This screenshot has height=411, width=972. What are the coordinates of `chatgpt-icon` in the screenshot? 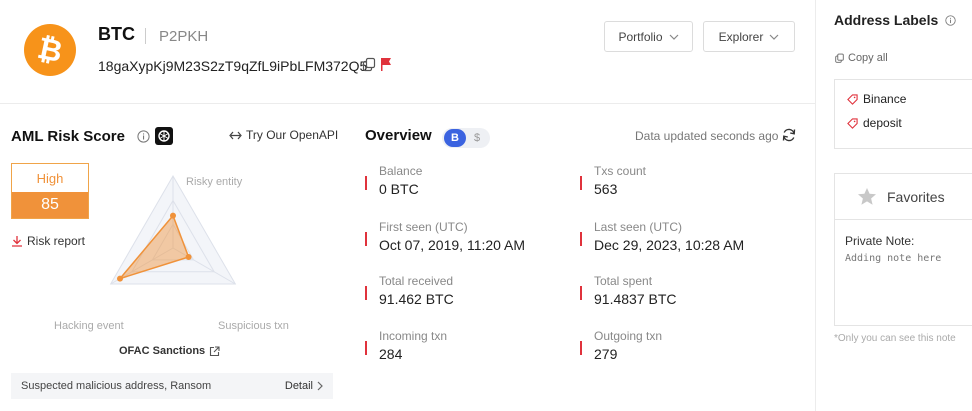 It's located at (164, 136).